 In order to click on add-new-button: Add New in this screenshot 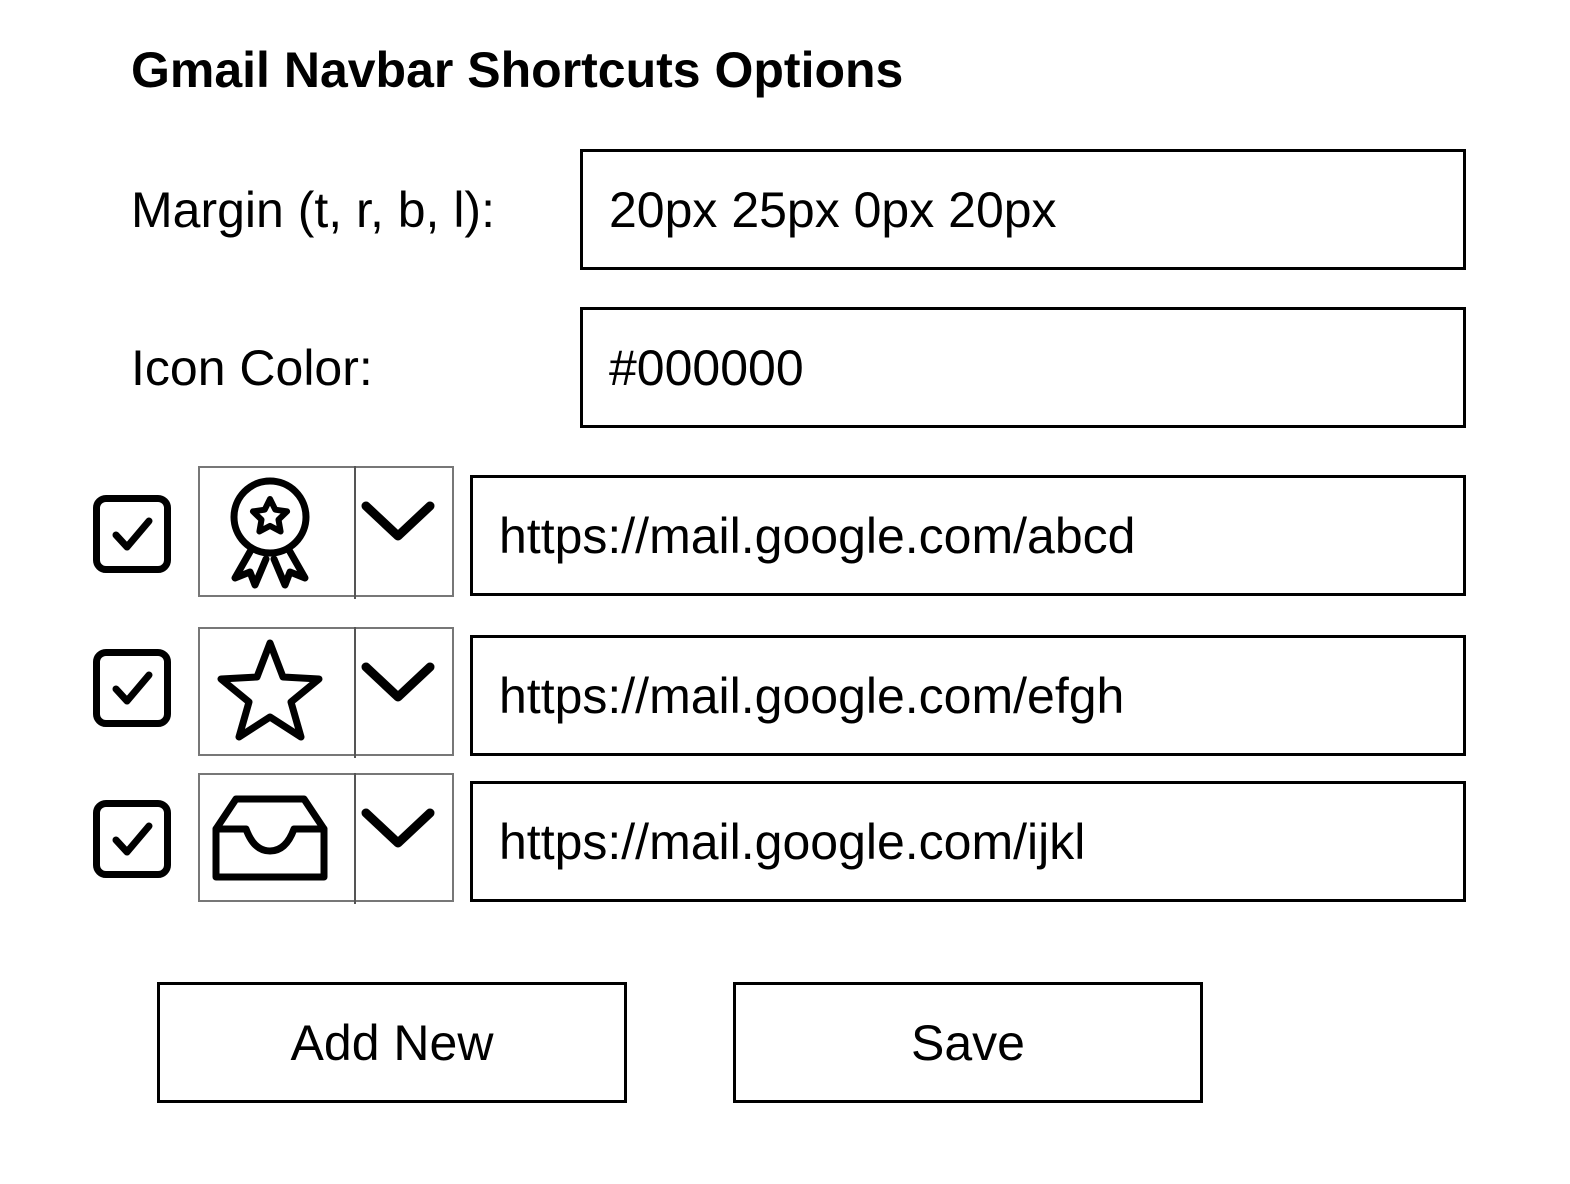, I will do `click(392, 1042)`.